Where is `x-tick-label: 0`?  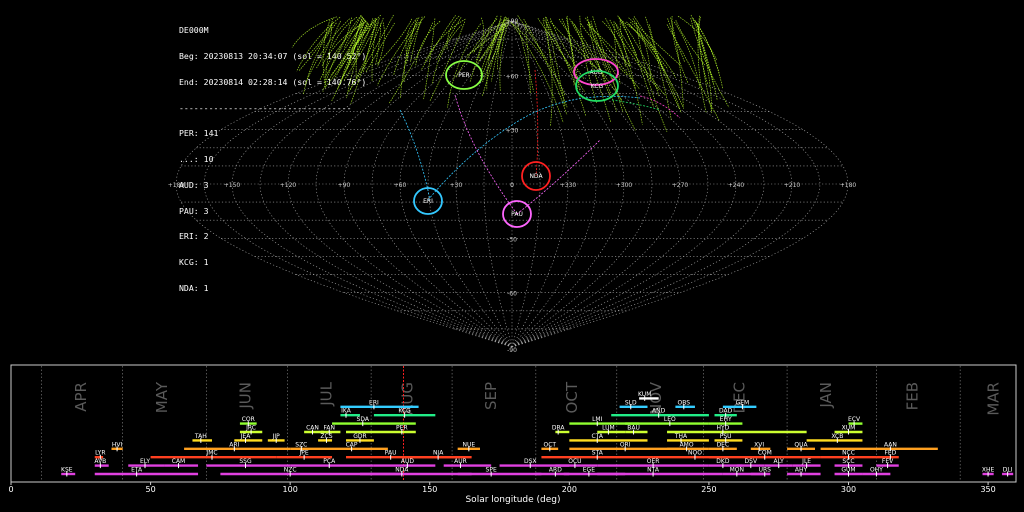
x-tick-label: 0 is located at coordinates (10, 489).